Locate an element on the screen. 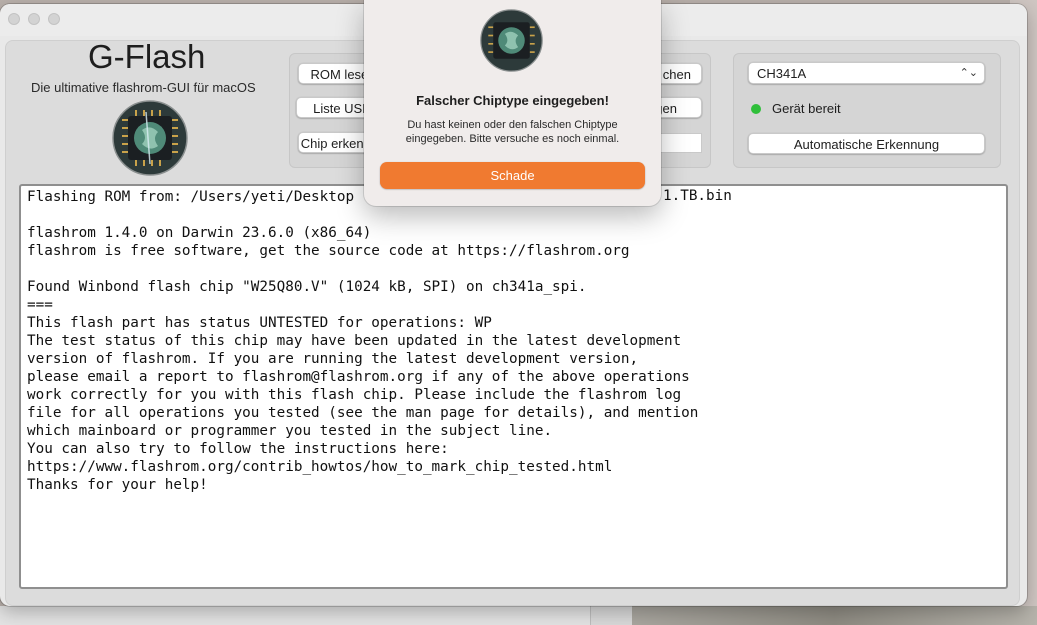  zoom-window-button is located at coordinates (54, 19).